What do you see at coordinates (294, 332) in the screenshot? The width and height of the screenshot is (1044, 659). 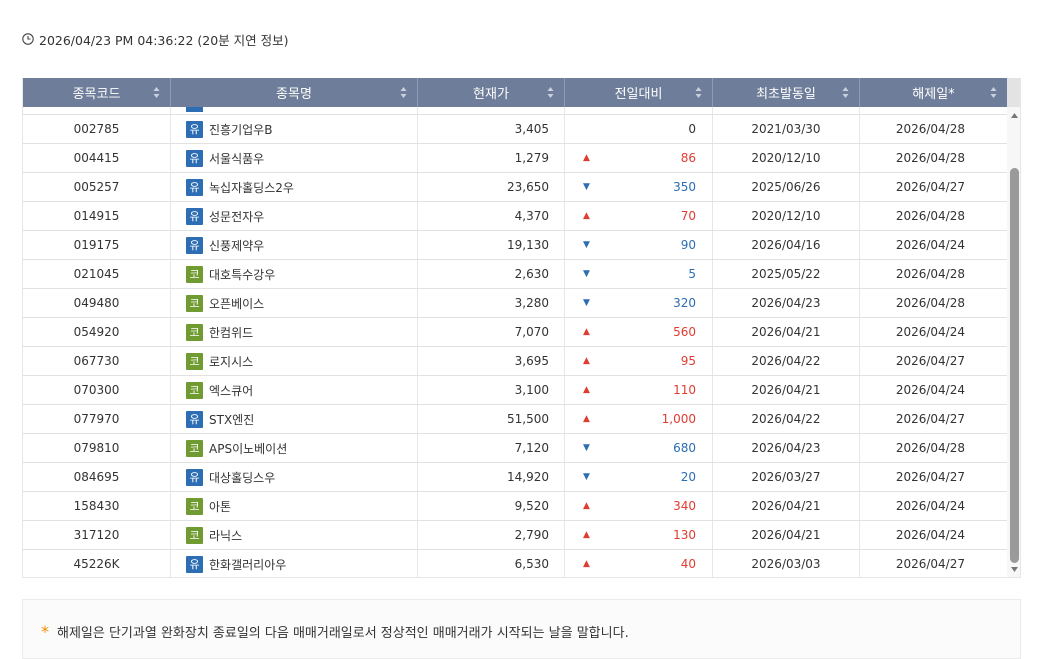 I see `cell-name: 코 한컴위드` at bounding box center [294, 332].